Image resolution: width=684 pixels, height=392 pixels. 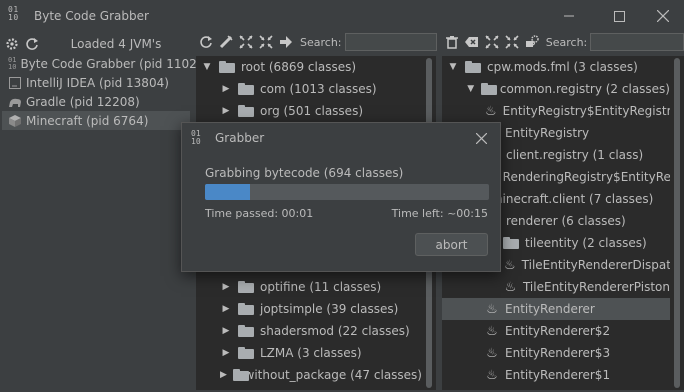 I want to click on tree-node: ♨ EntityRenderer$1, so click(x=556, y=375).